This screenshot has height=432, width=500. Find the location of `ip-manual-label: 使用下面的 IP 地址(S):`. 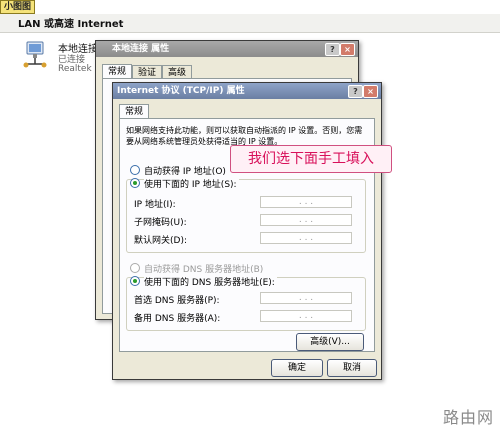

ip-manual-label: 使用下面的 IP 地址(S): is located at coordinates (191, 183).